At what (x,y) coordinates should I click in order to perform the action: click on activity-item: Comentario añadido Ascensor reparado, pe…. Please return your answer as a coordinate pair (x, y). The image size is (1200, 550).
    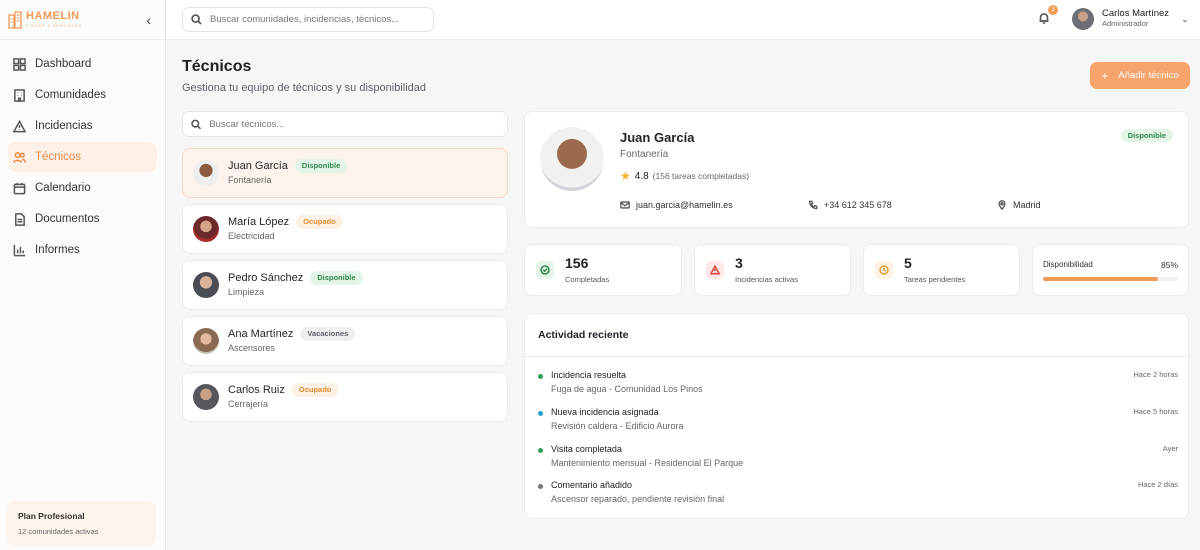
    Looking at the image, I should click on (858, 492).